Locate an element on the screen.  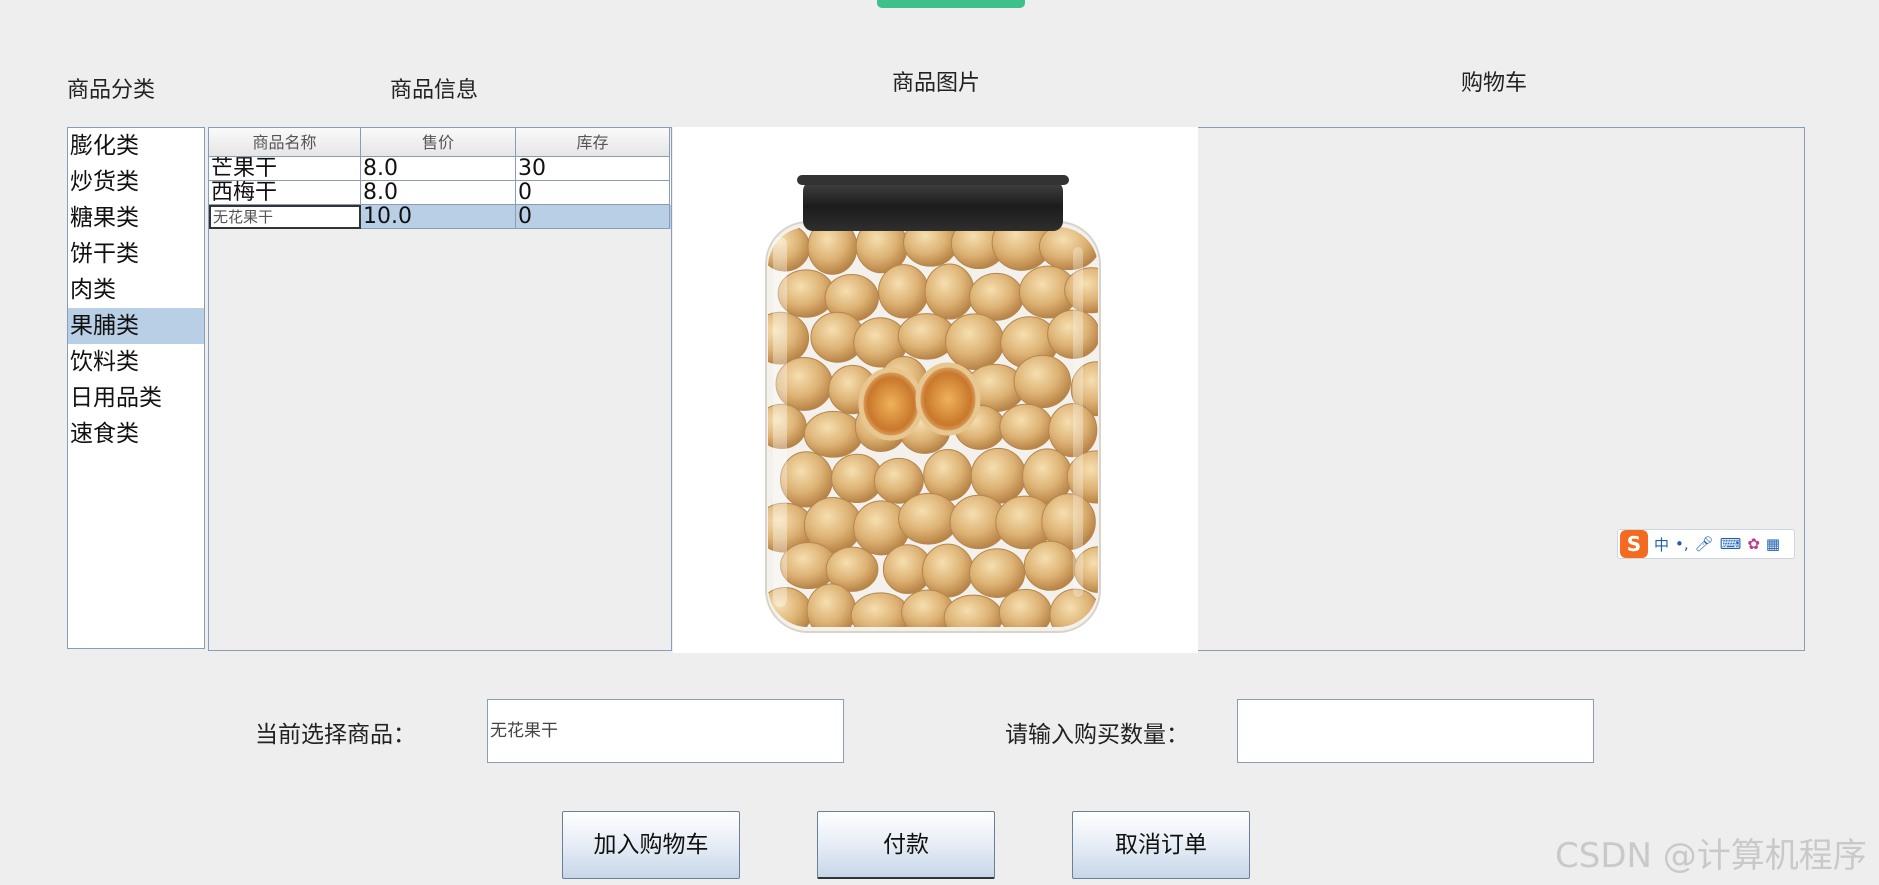
category-item: 膨化类 is located at coordinates (136, 146).